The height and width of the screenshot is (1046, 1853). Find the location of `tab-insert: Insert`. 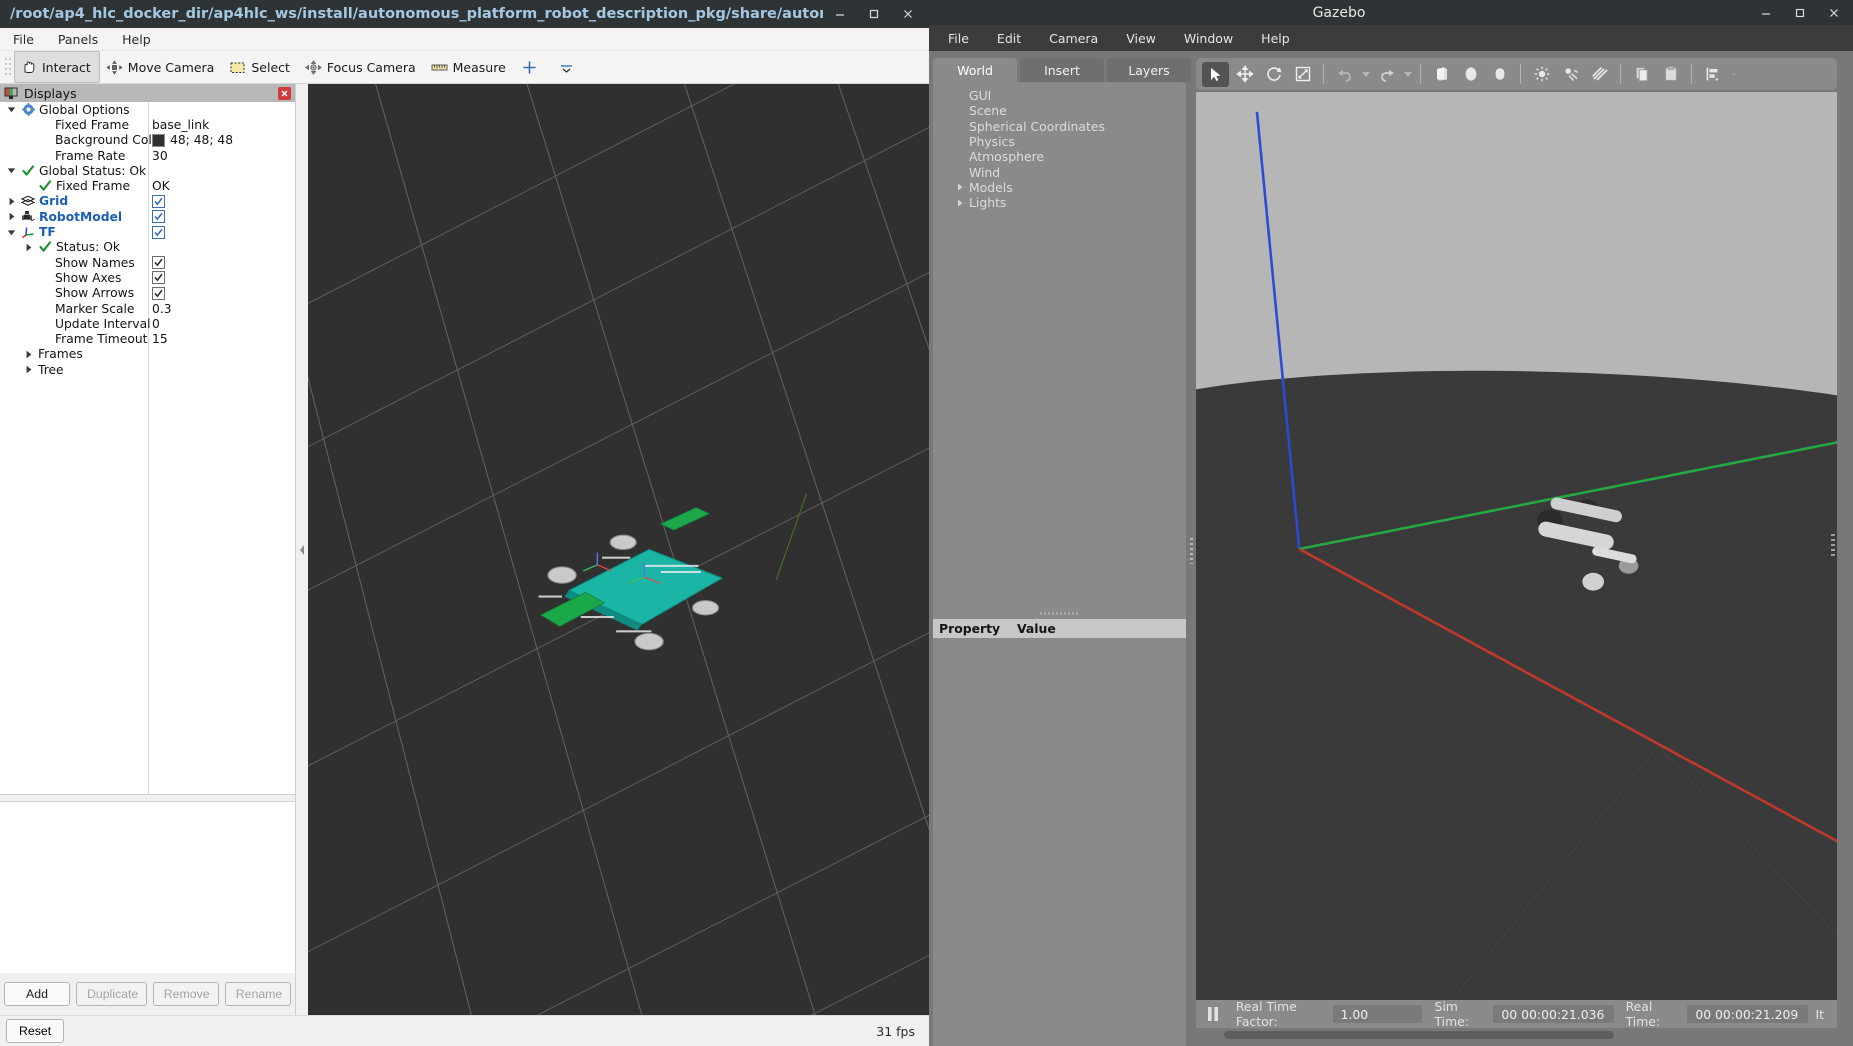

tab-insert: Insert is located at coordinates (1062, 70).